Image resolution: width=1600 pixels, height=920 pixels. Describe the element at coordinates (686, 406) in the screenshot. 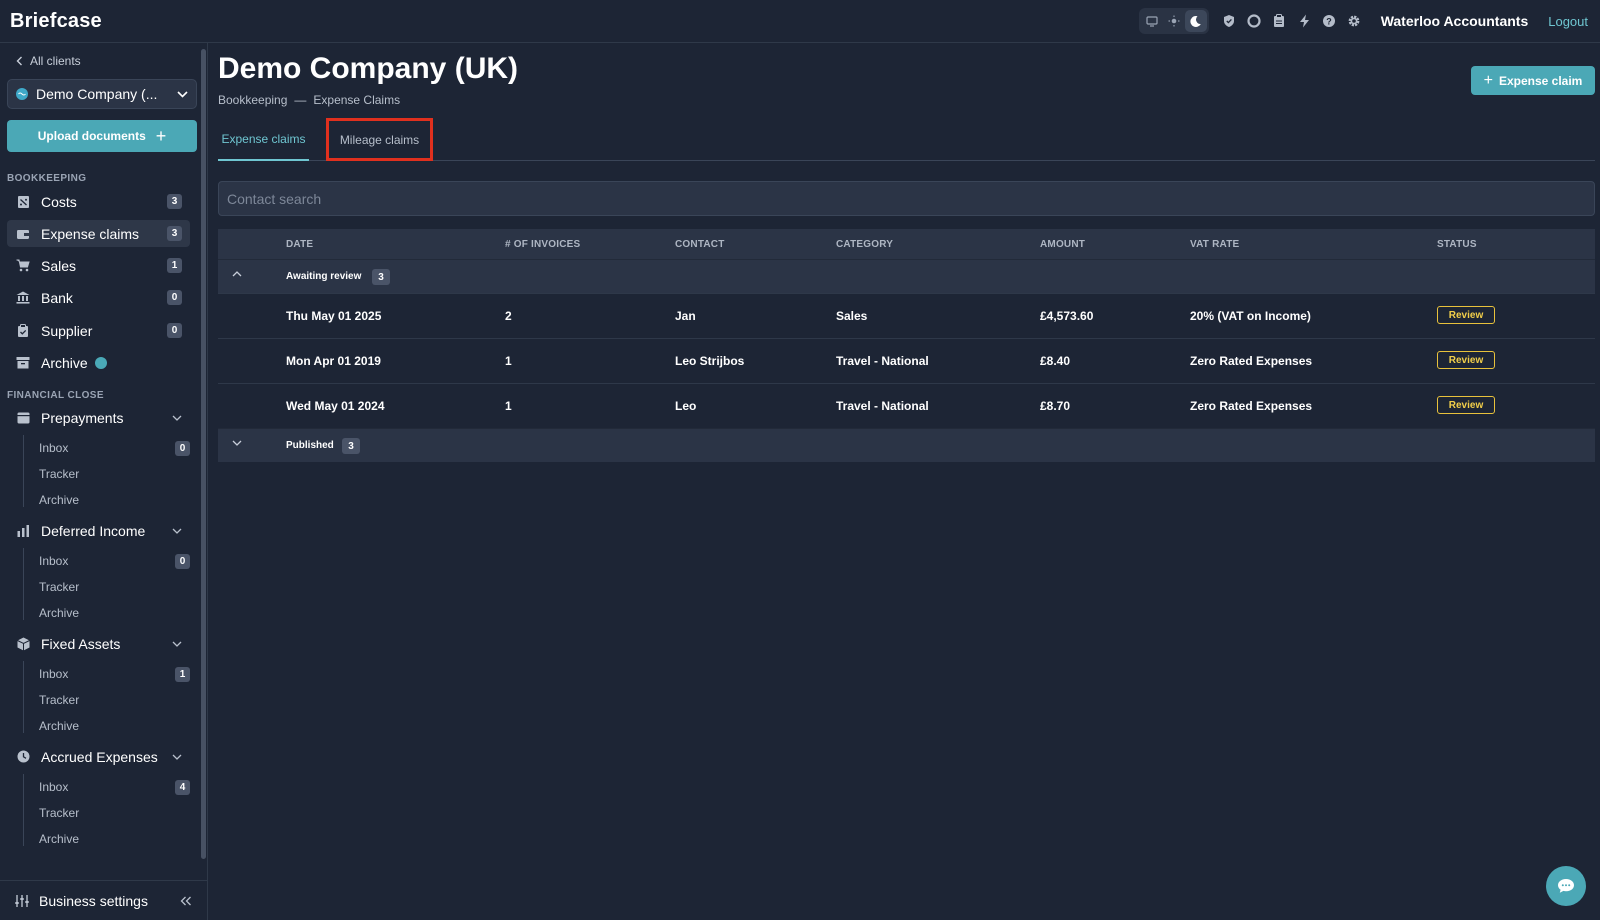

I see `cell-contact: Leo` at that location.